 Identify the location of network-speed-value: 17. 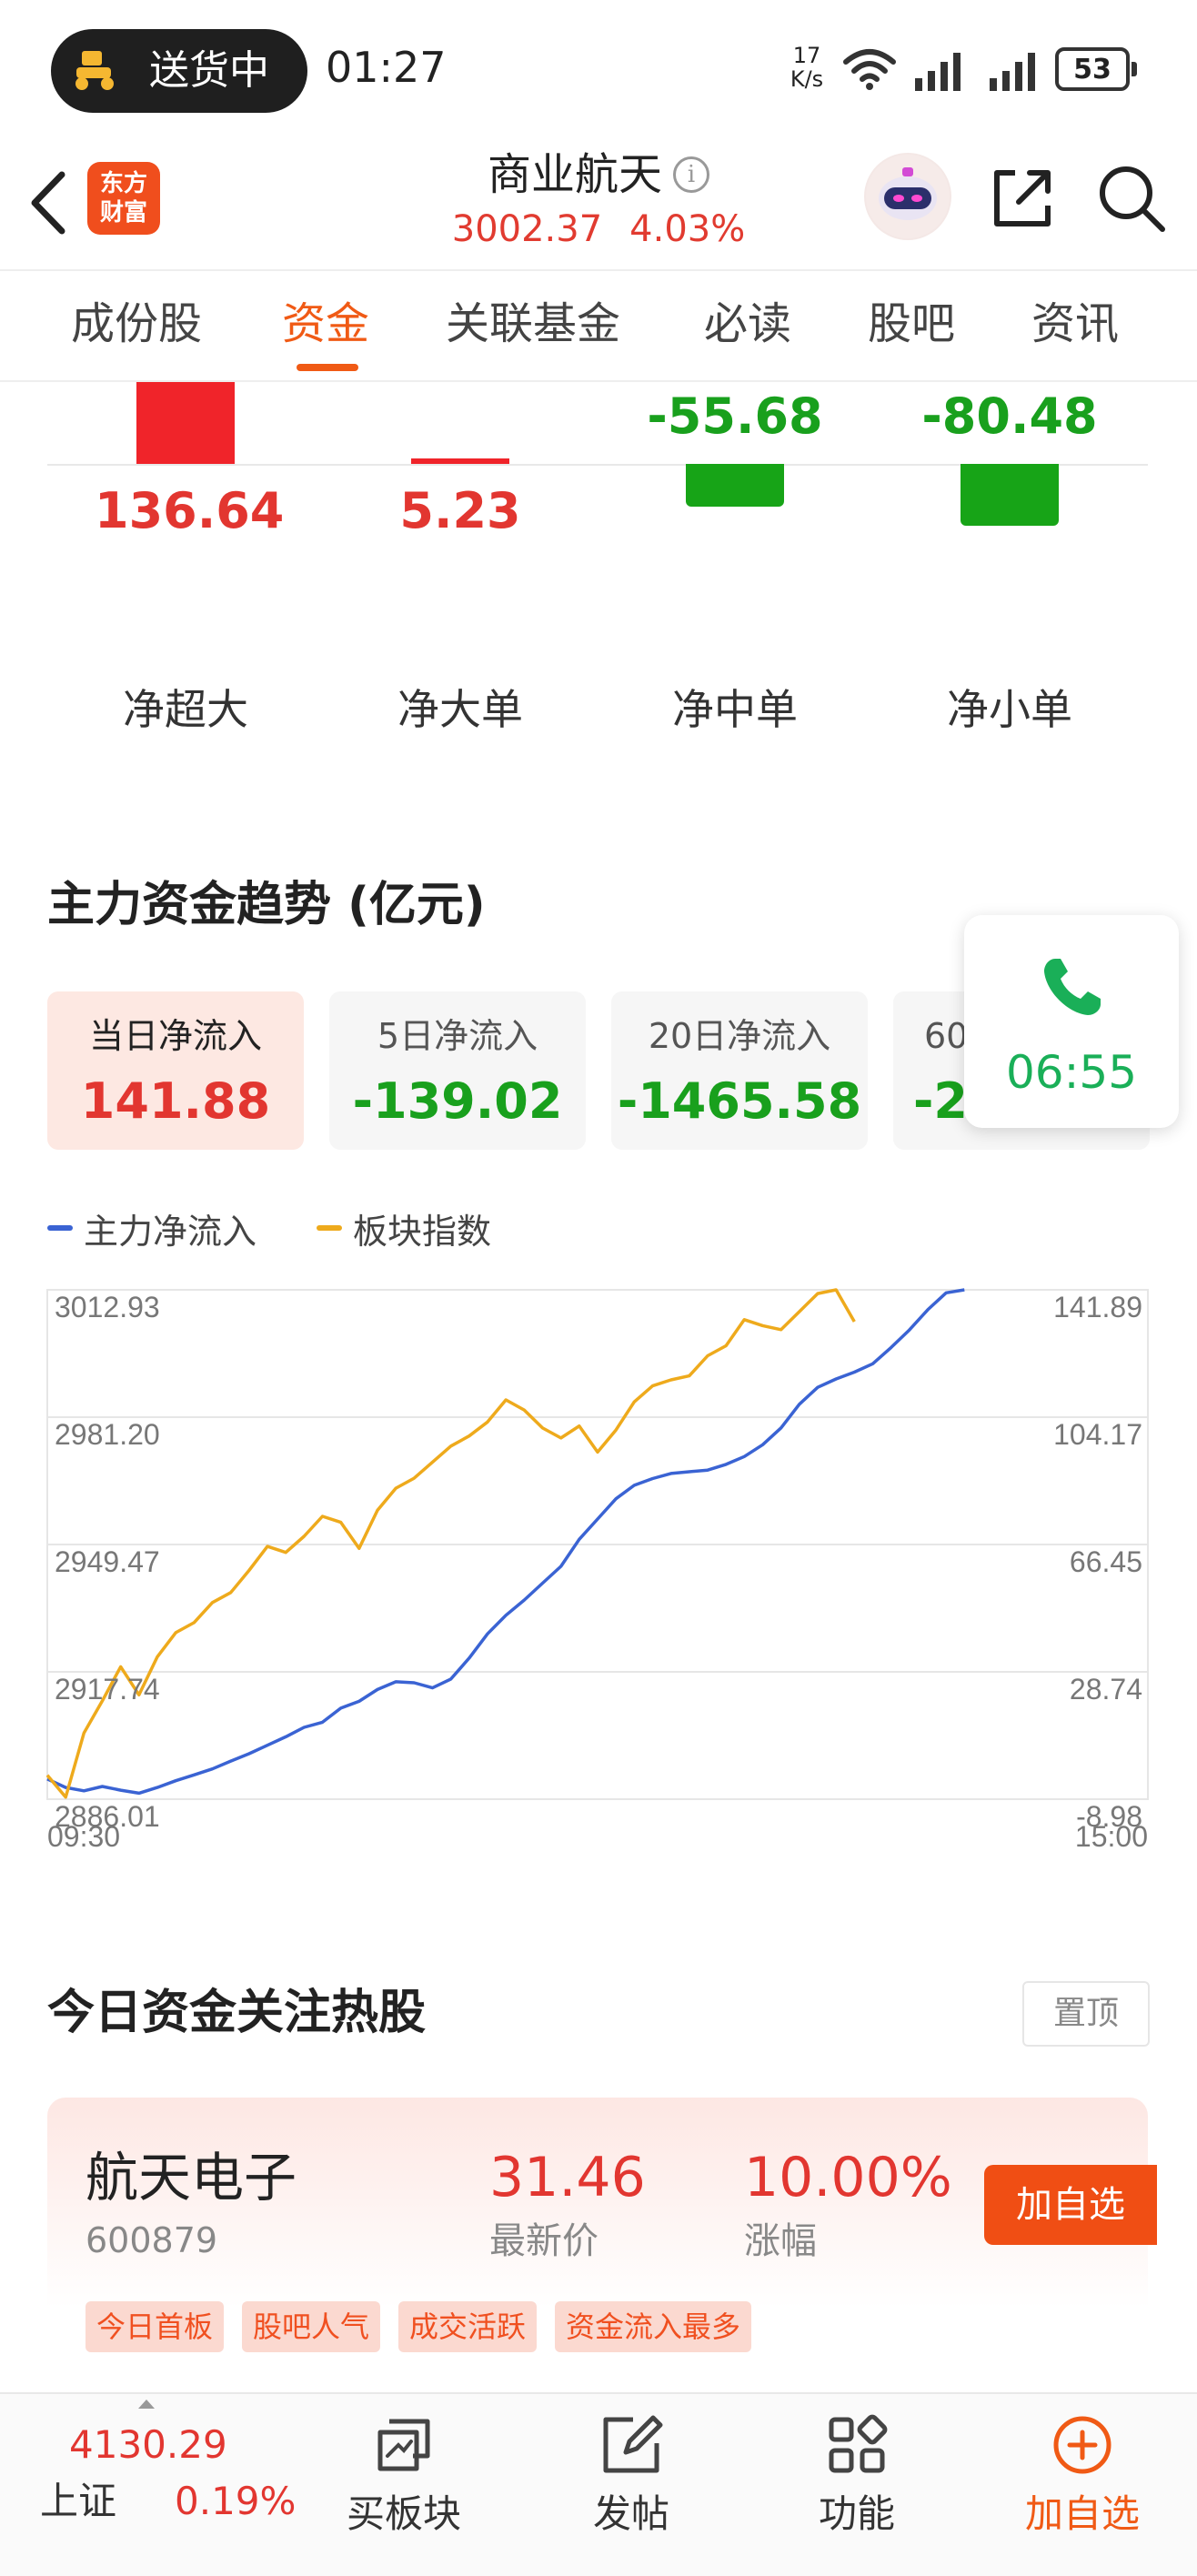
(806, 55).